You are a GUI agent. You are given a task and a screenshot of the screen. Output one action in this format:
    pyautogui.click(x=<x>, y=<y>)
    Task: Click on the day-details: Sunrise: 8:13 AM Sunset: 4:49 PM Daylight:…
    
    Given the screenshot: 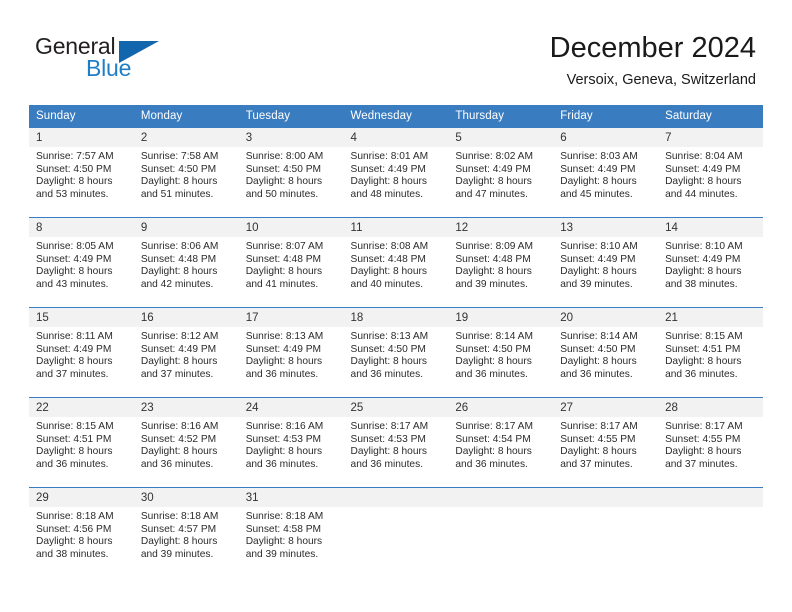 What is the action you would take?
    pyautogui.click(x=291, y=354)
    